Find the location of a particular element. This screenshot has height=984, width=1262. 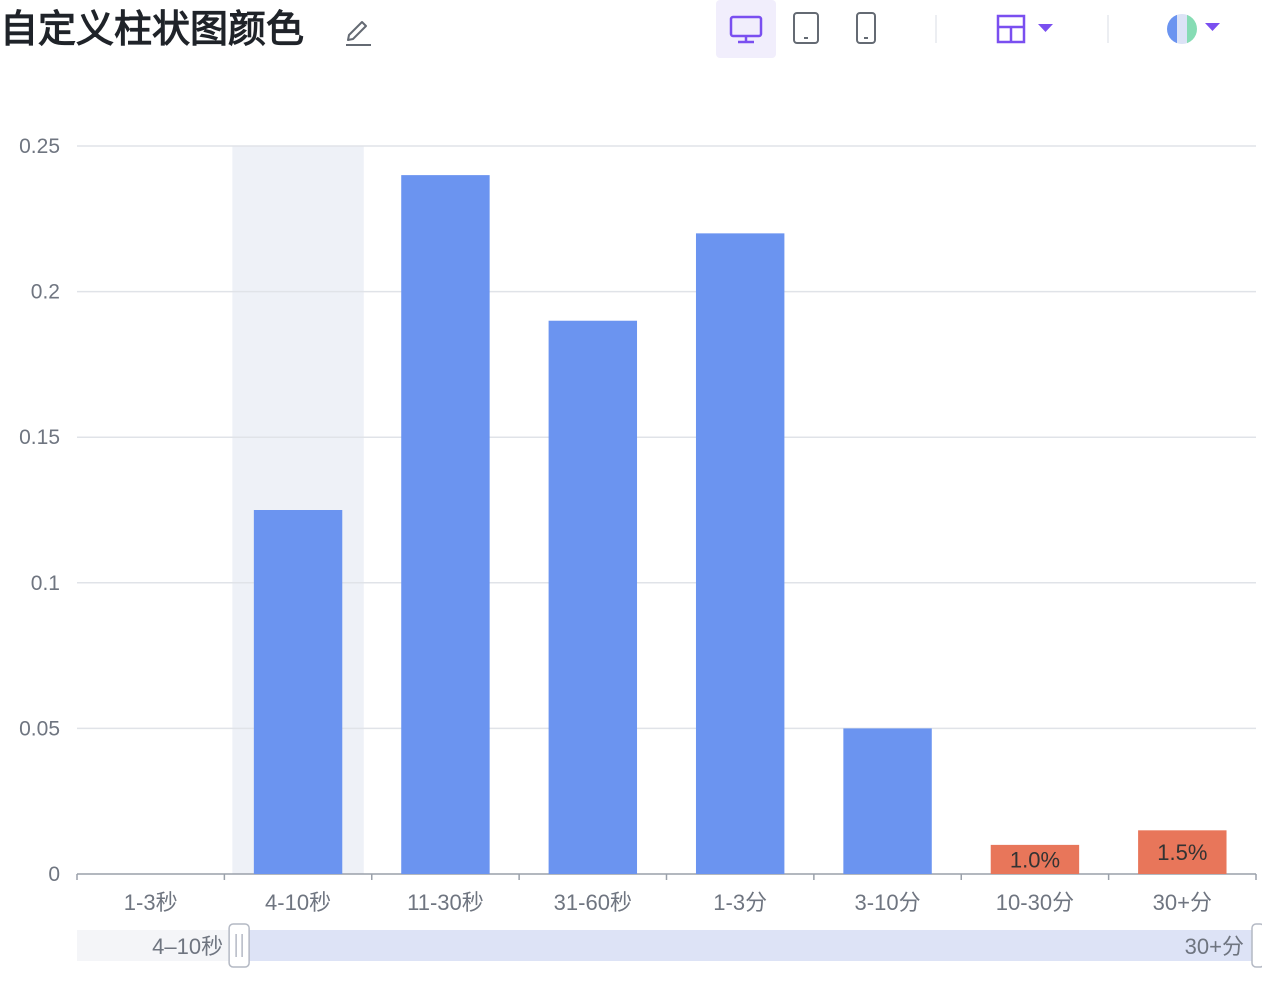

datazoom-start-handle is located at coordinates (239, 945).